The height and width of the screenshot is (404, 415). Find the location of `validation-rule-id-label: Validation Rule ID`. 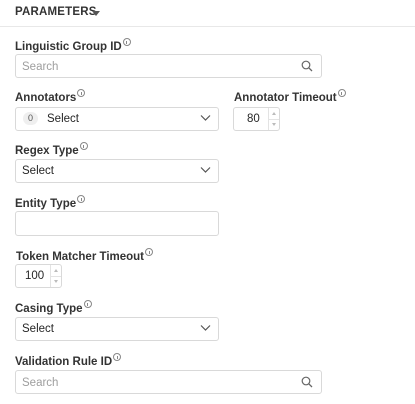

validation-rule-id-label: Validation Rule ID is located at coordinates (68, 360).